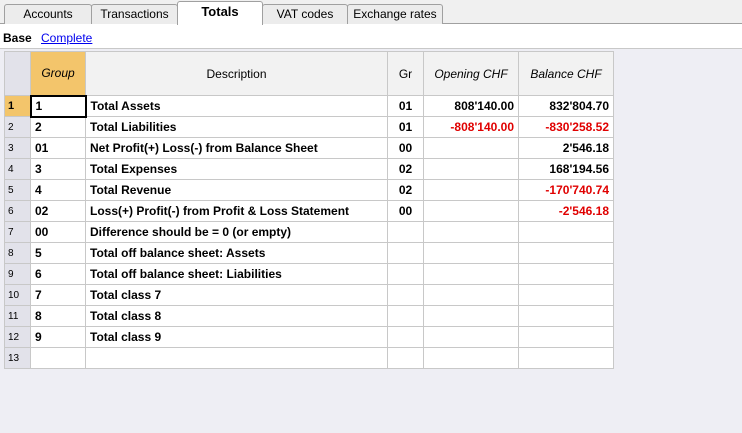 The image size is (742, 433). Describe the element at coordinates (566, 127) in the screenshot. I see `cell-balance: -830'258.52` at that location.